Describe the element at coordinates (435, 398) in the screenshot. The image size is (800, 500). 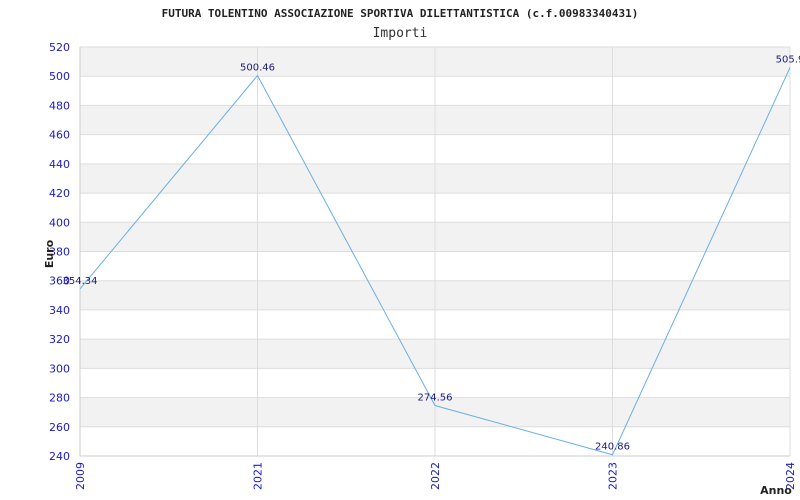
I see `data-label: 274.56` at that location.